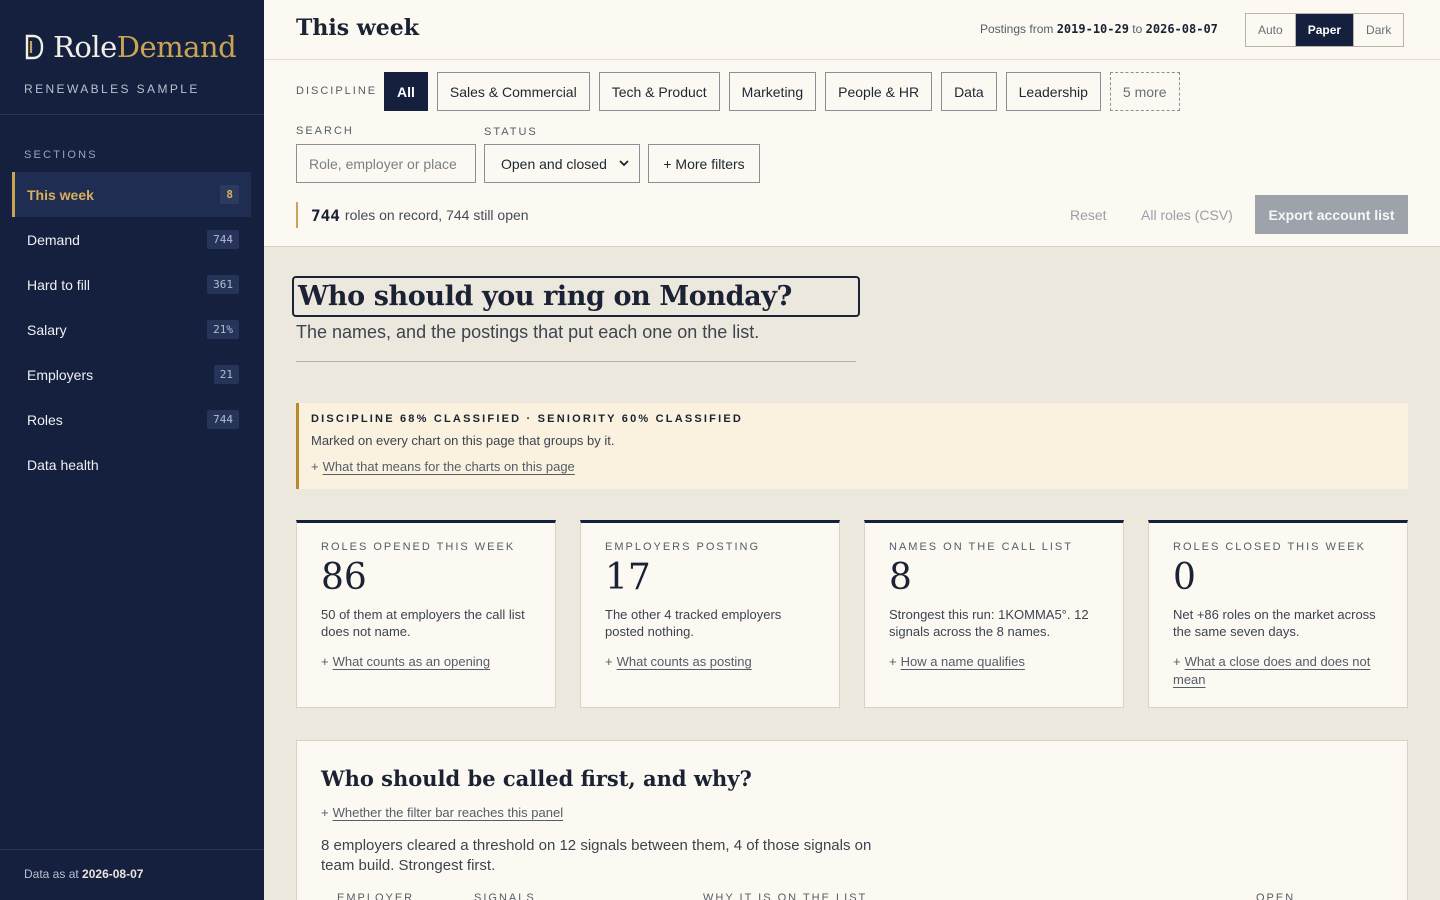  I want to click on export-account-list-button: Export account list, so click(1331, 214).